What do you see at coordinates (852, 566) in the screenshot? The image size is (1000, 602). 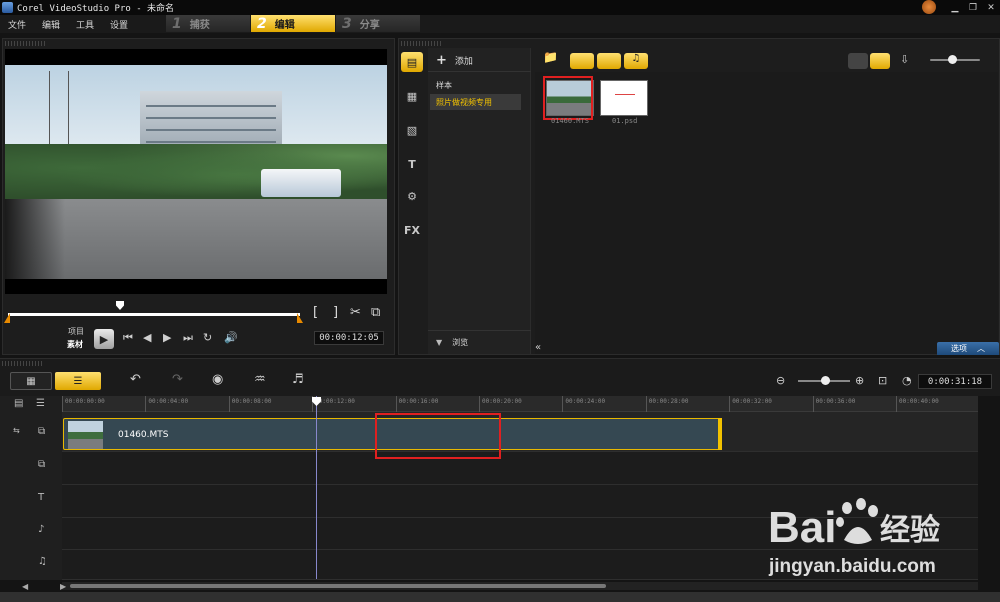 I see `watermark-url: jingyan.baidu.com` at bounding box center [852, 566].